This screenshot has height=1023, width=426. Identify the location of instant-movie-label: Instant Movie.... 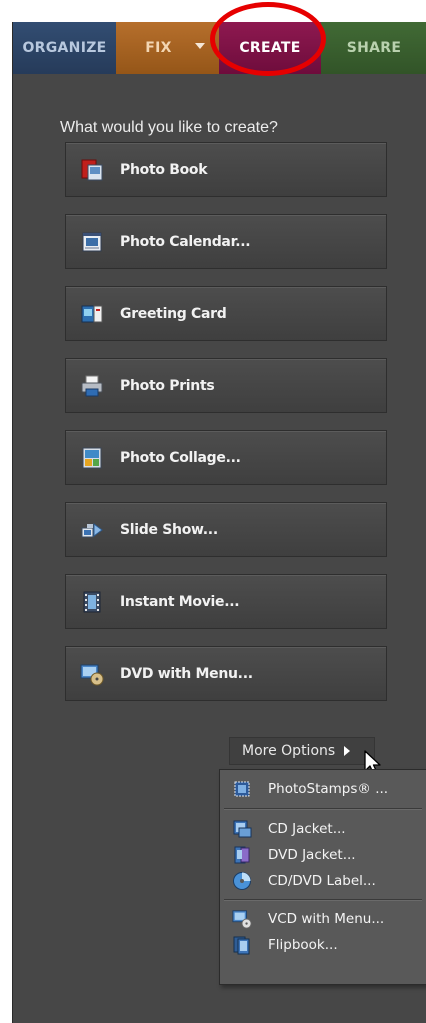
(180, 601).